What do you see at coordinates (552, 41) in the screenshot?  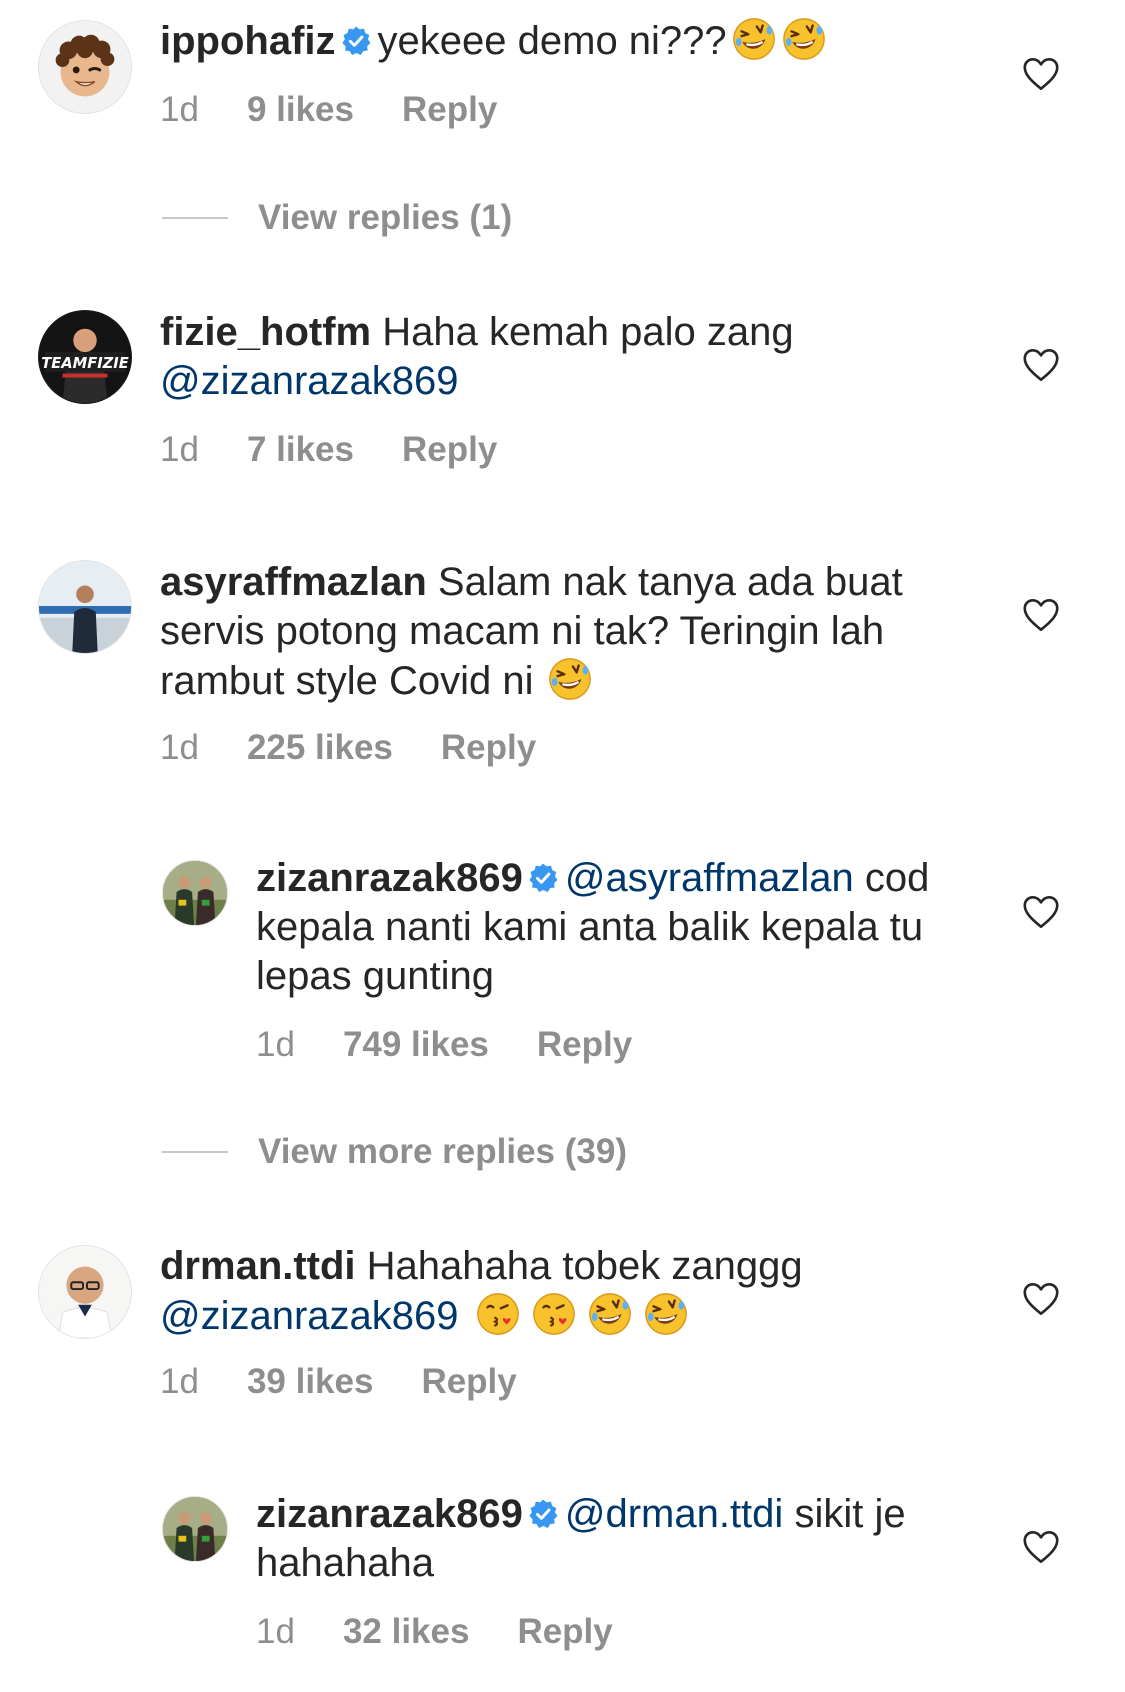 I see `comment-text: yekeee demo ni???` at bounding box center [552, 41].